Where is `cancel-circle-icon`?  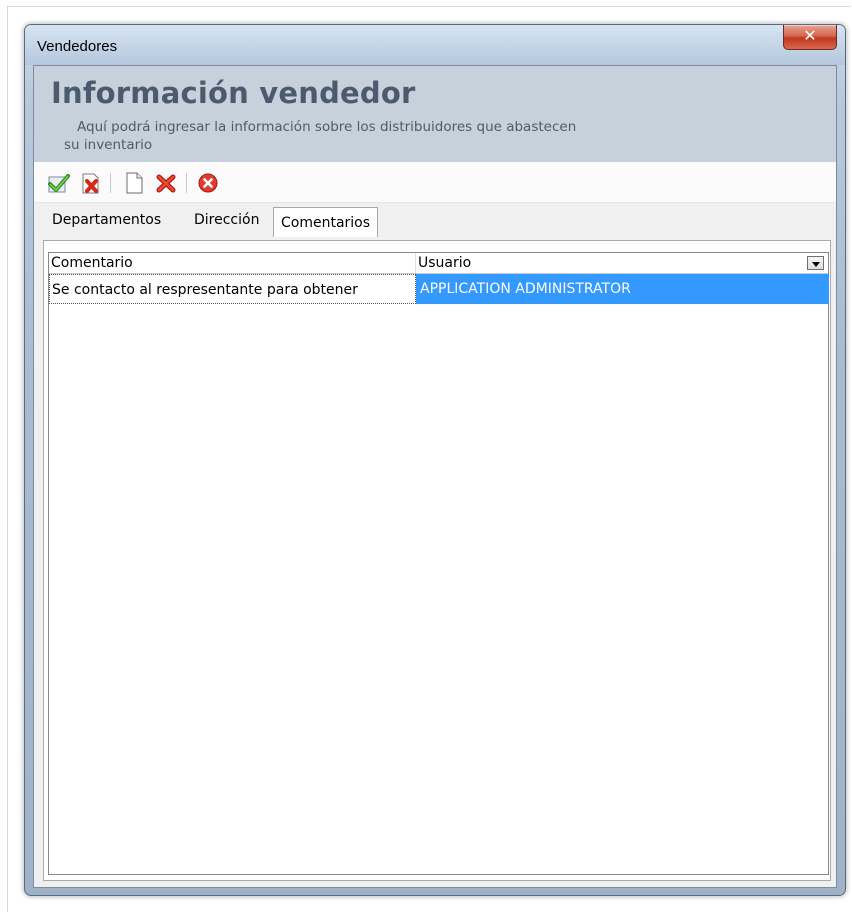 cancel-circle-icon is located at coordinates (208, 183).